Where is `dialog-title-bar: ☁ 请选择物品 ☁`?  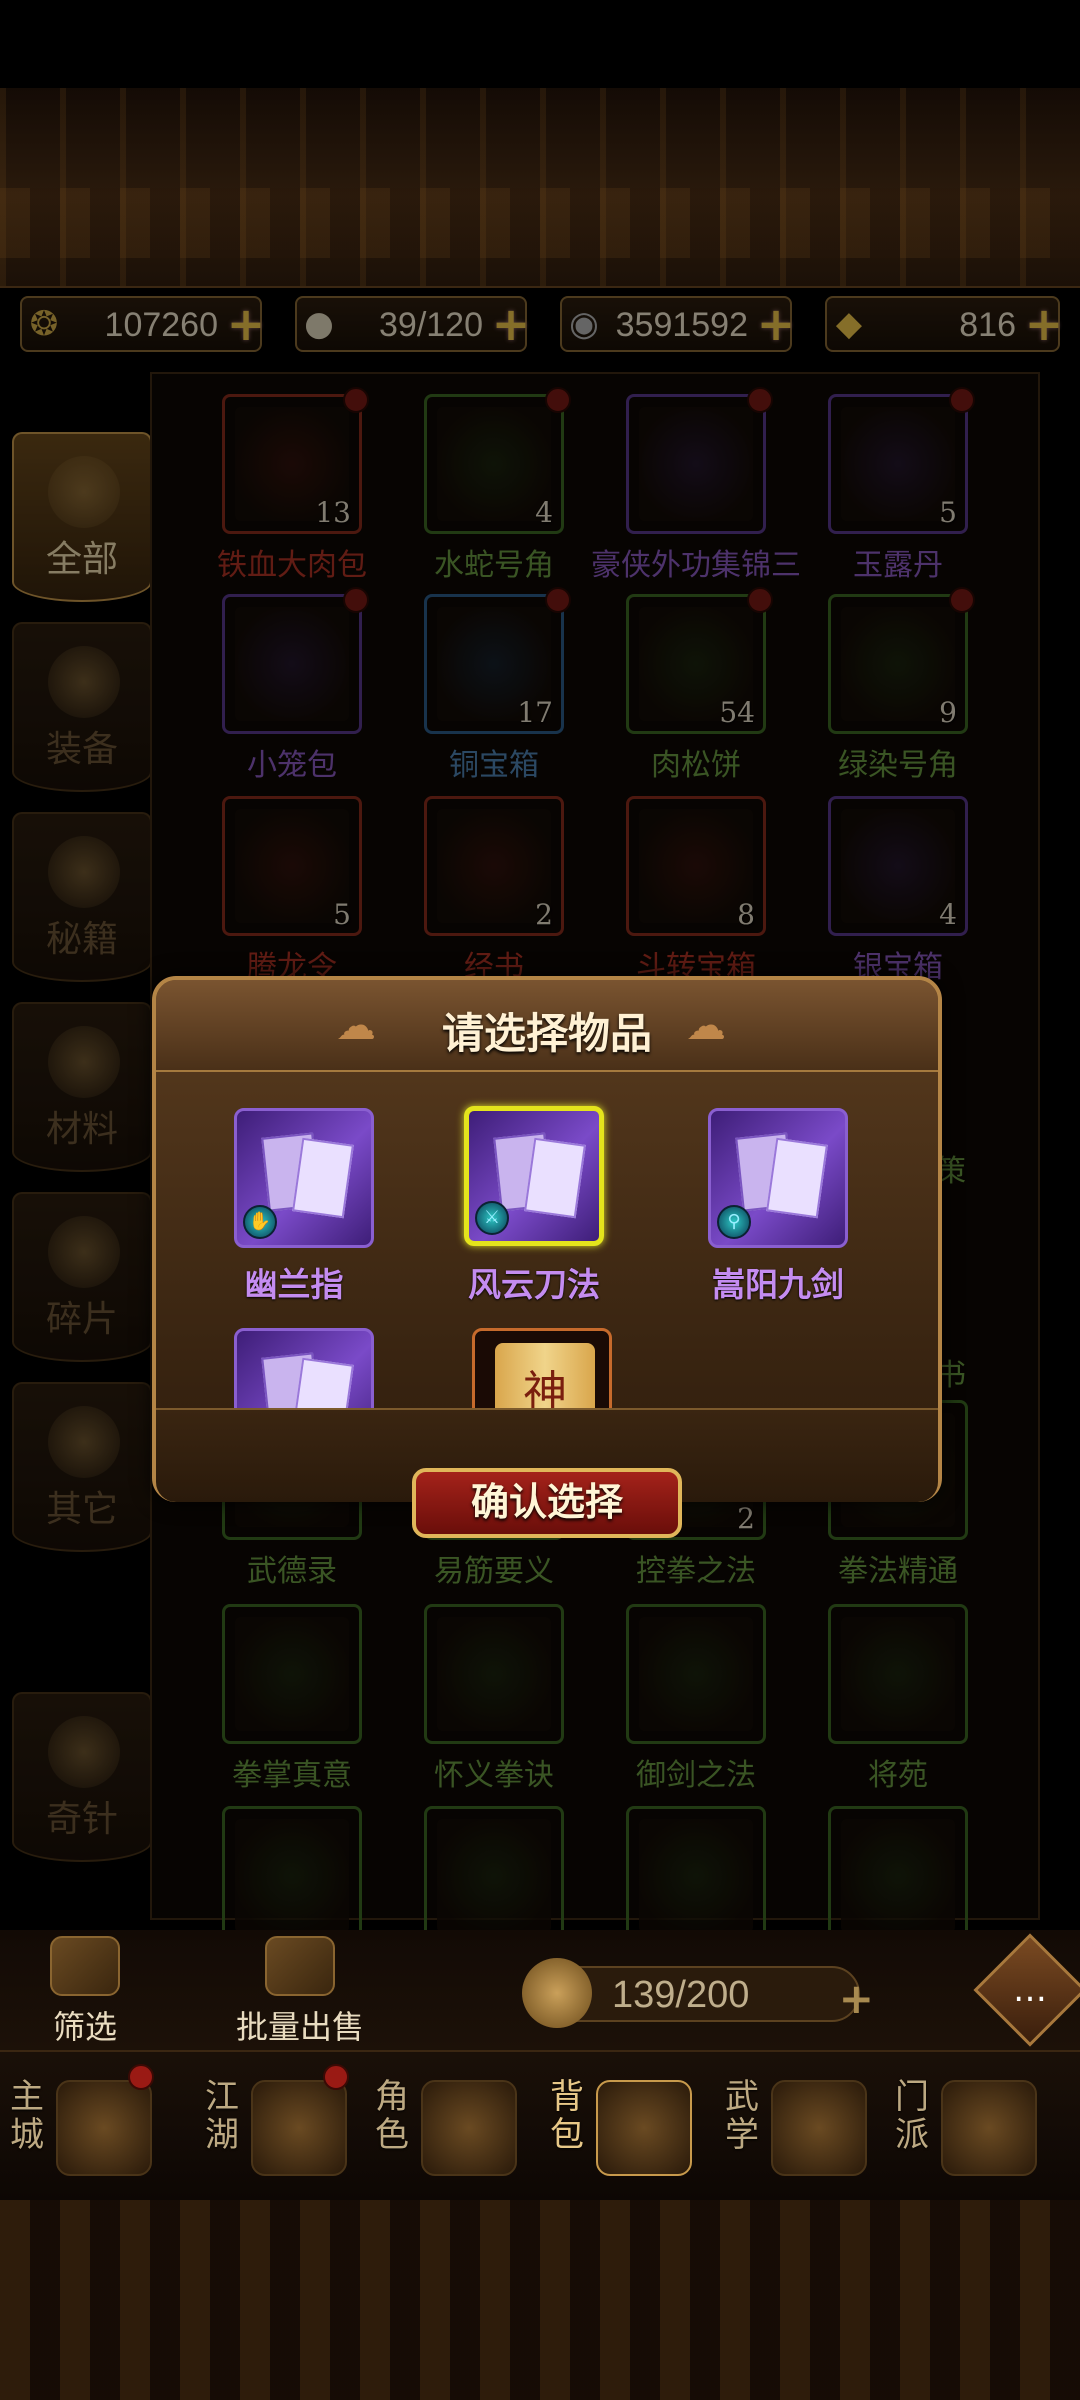
dialog-title-bar: ☁ 请选择物品 ☁ is located at coordinates (547, 1026).